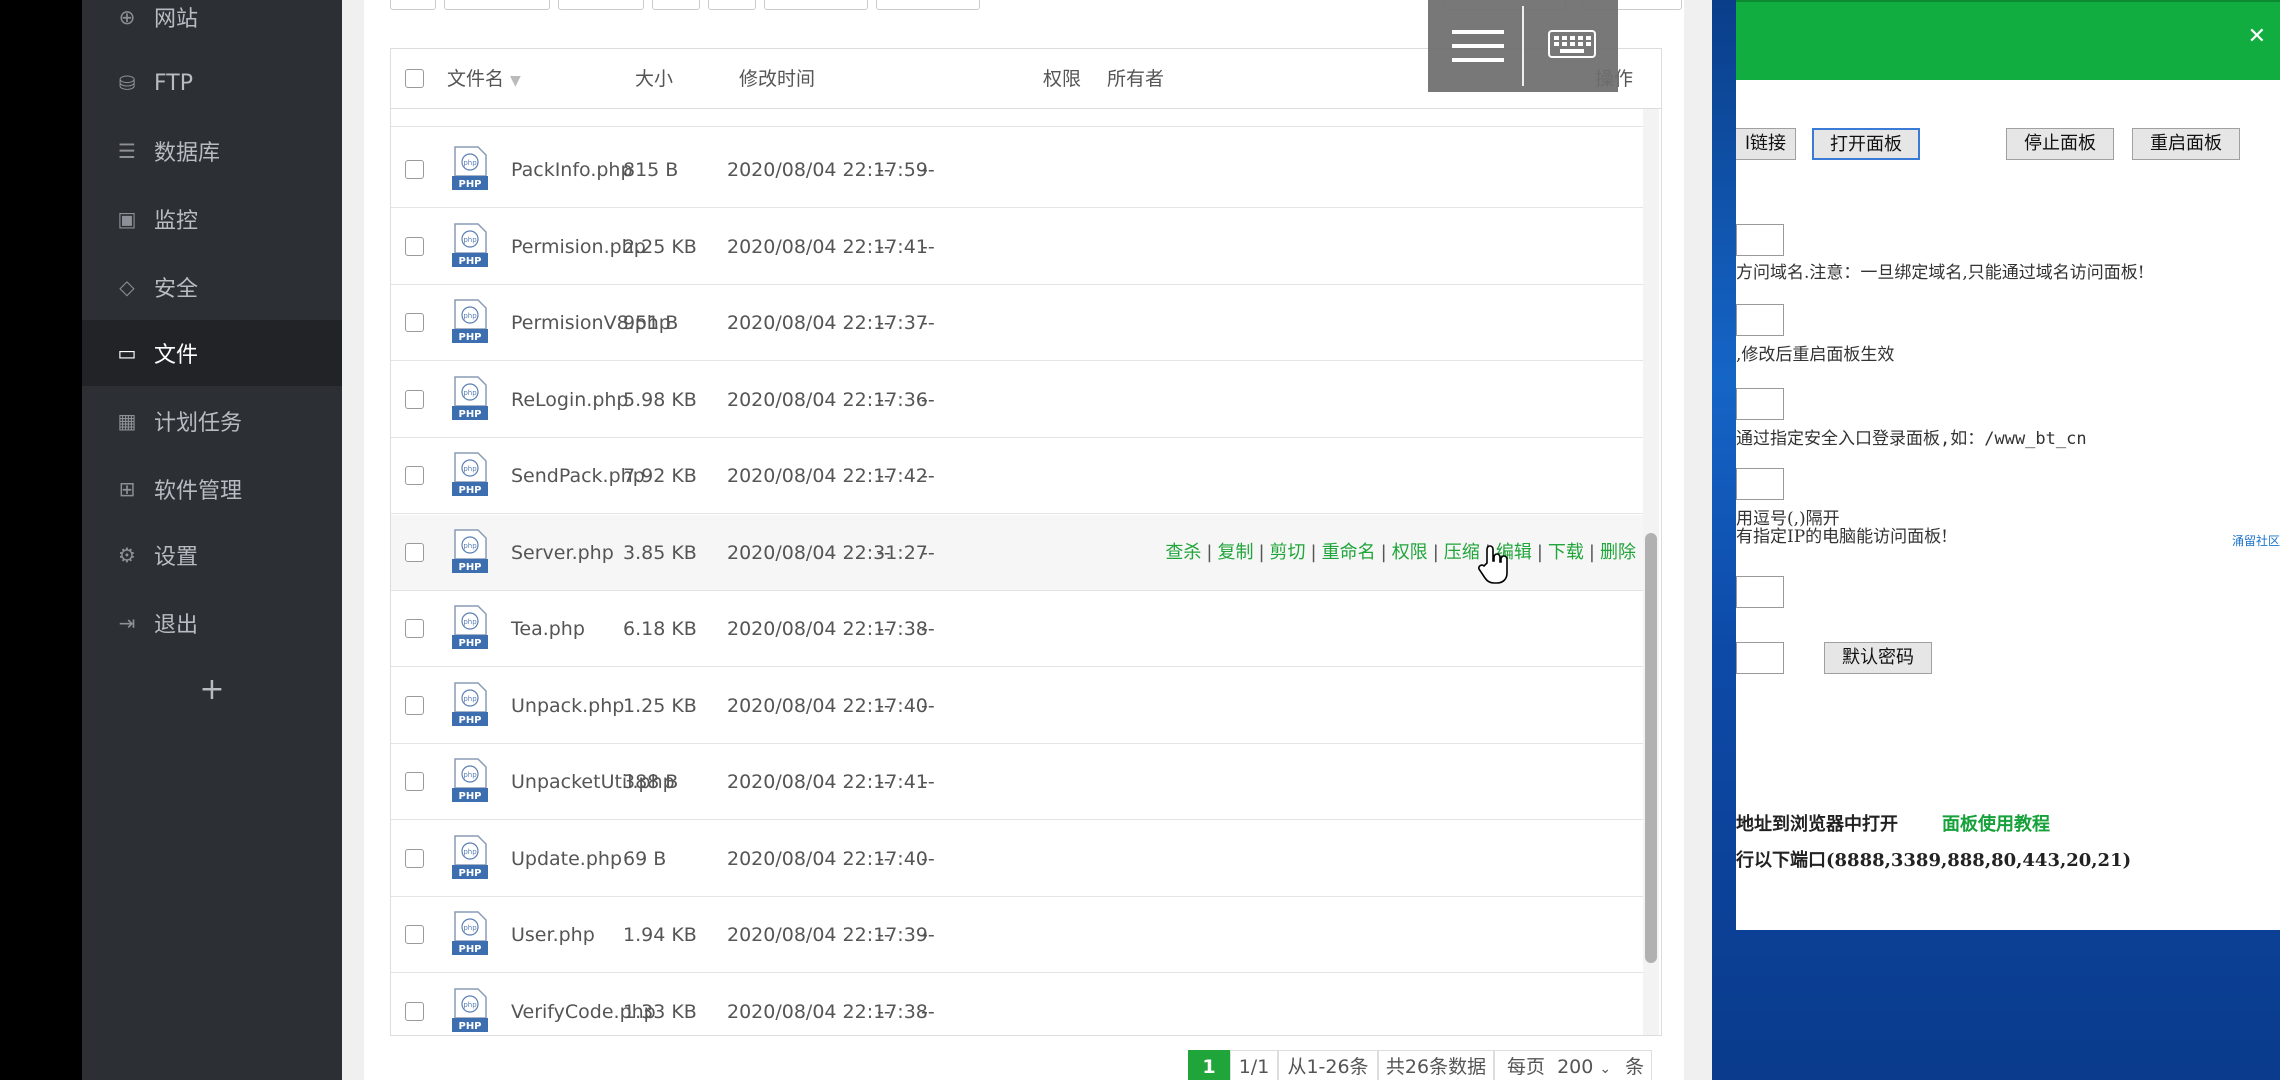 Image resolution: width=2280 pixels, height=1080 pixels. I want to click on file-size: 2.25 KB, so click(660, 246).